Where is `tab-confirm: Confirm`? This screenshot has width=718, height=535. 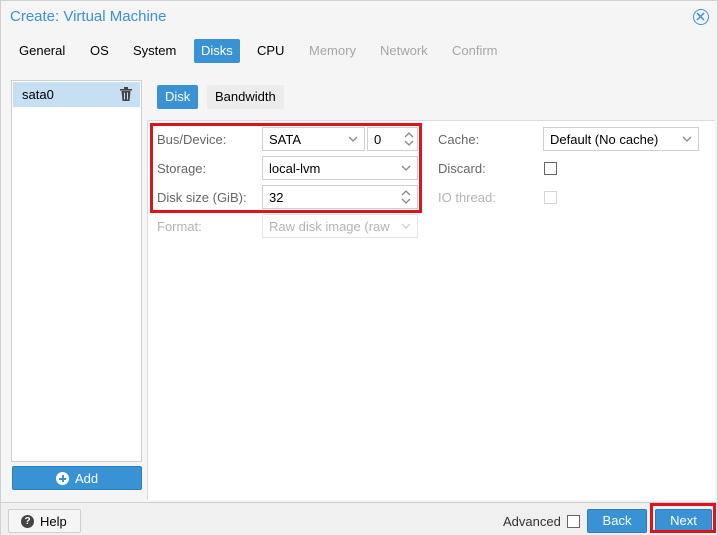
tab-confirm: Confirm is located at coordinates (475, 50).